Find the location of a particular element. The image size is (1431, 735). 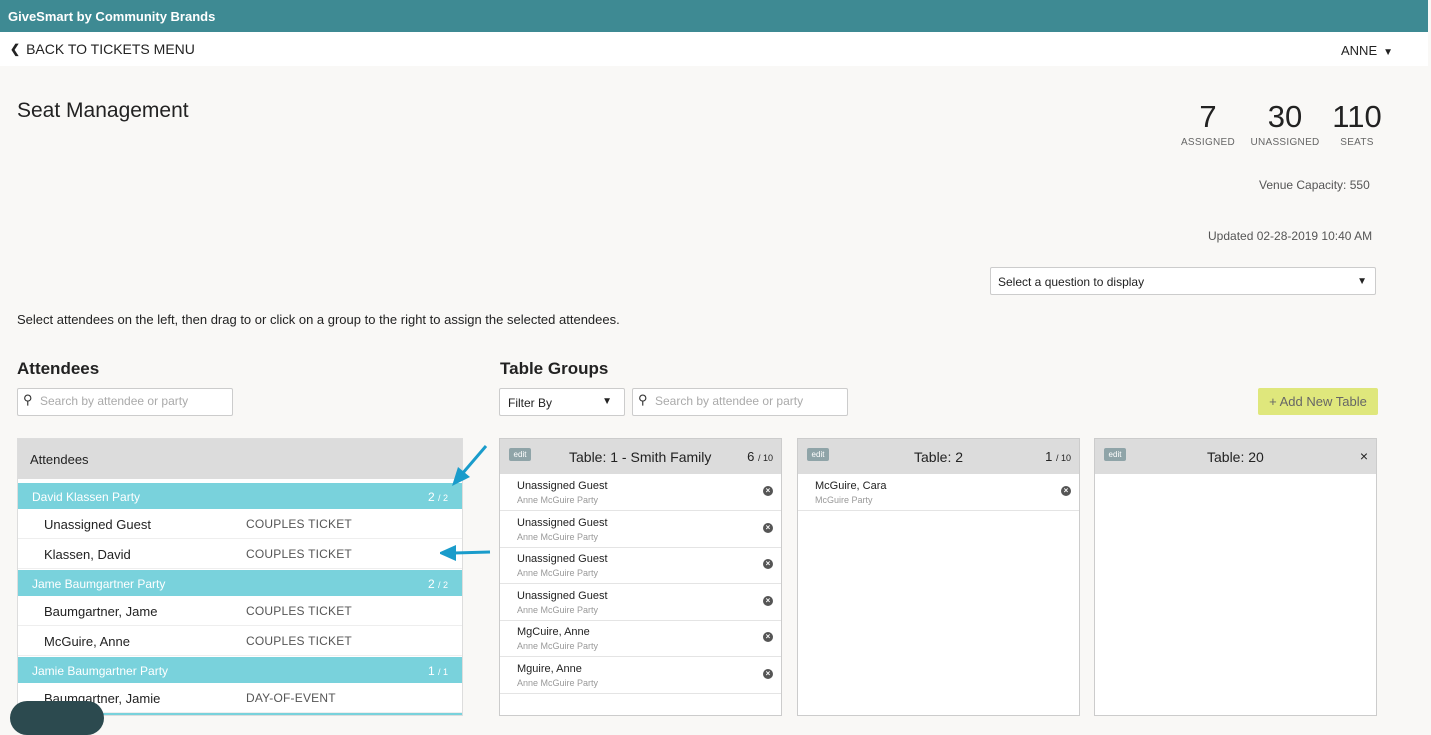

table-name: Table: 20 is located at coordinates (1235, 457).